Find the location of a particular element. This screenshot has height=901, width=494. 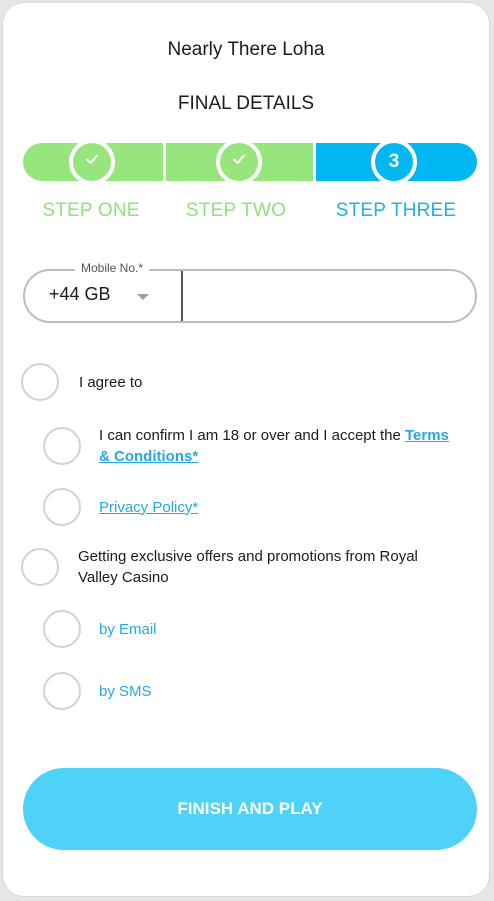

mobile-number-field: Mobile No.* +44 GB is located at coordinates (250, 292).